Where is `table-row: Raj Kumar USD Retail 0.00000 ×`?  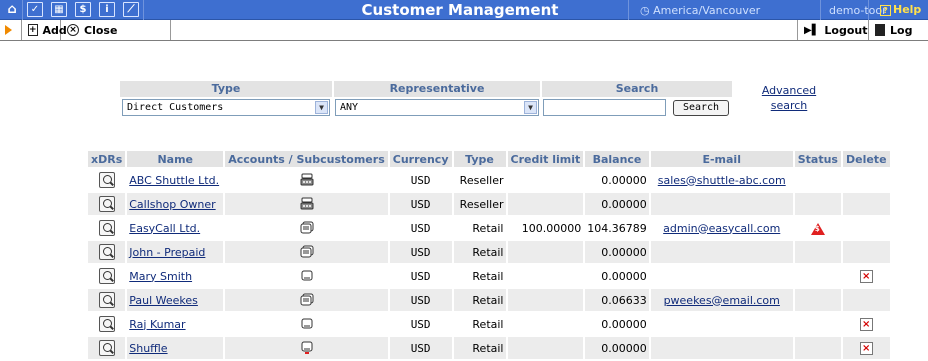
table-row: Raj Kumar USD Retail 0.00000 × is located at coordinates (489, 324).